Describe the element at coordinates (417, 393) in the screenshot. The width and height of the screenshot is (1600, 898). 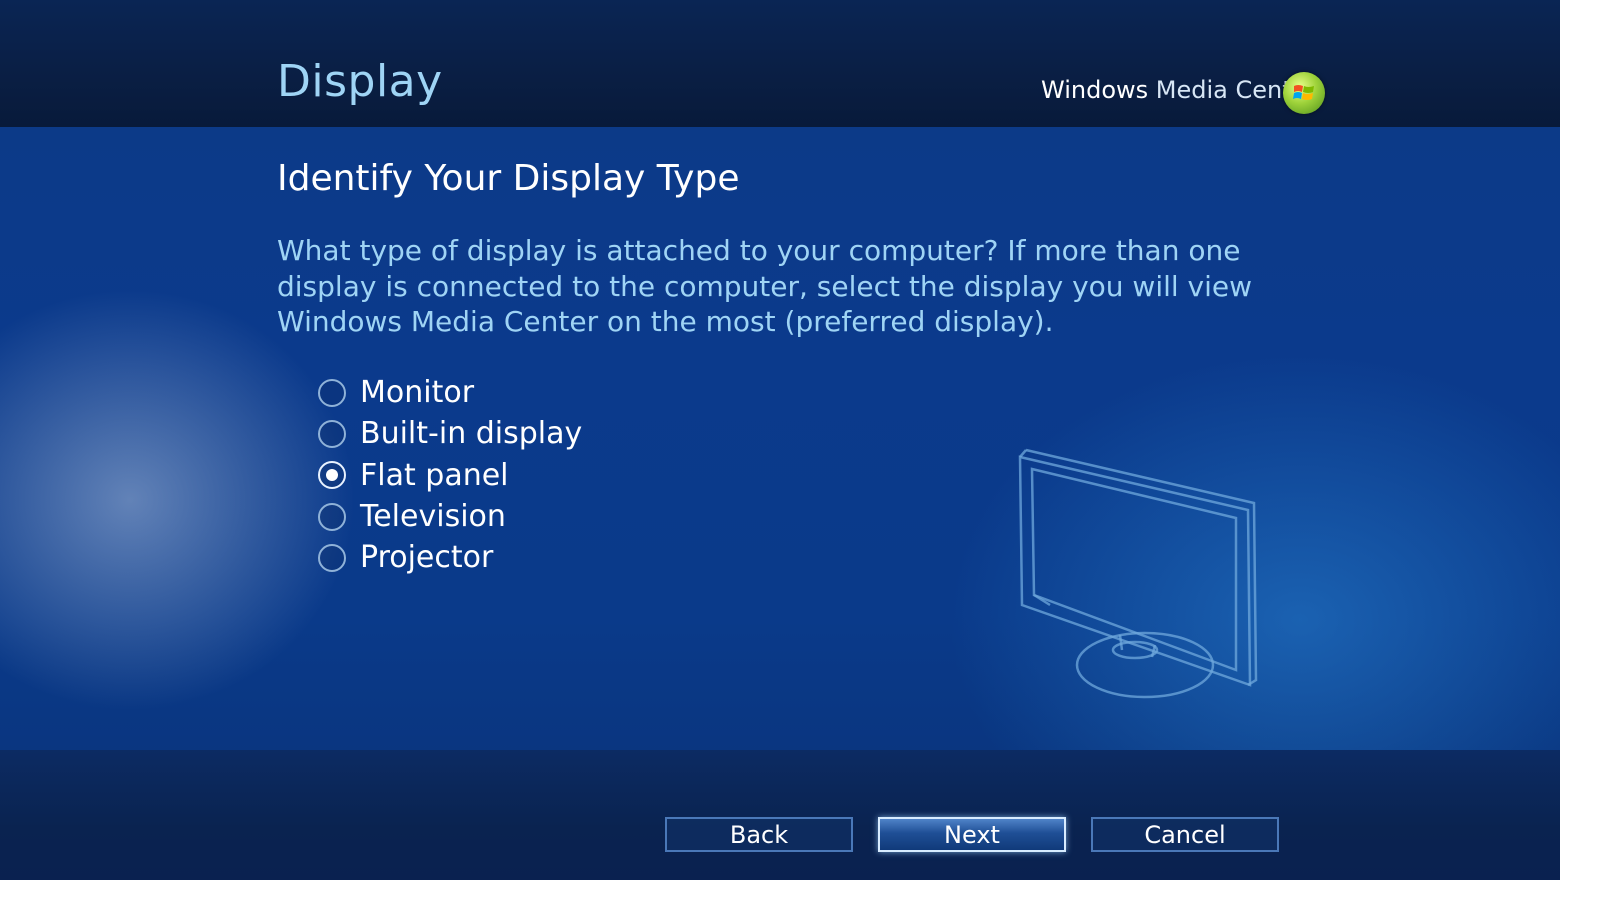
I see `option-label: Monitor` at that location.